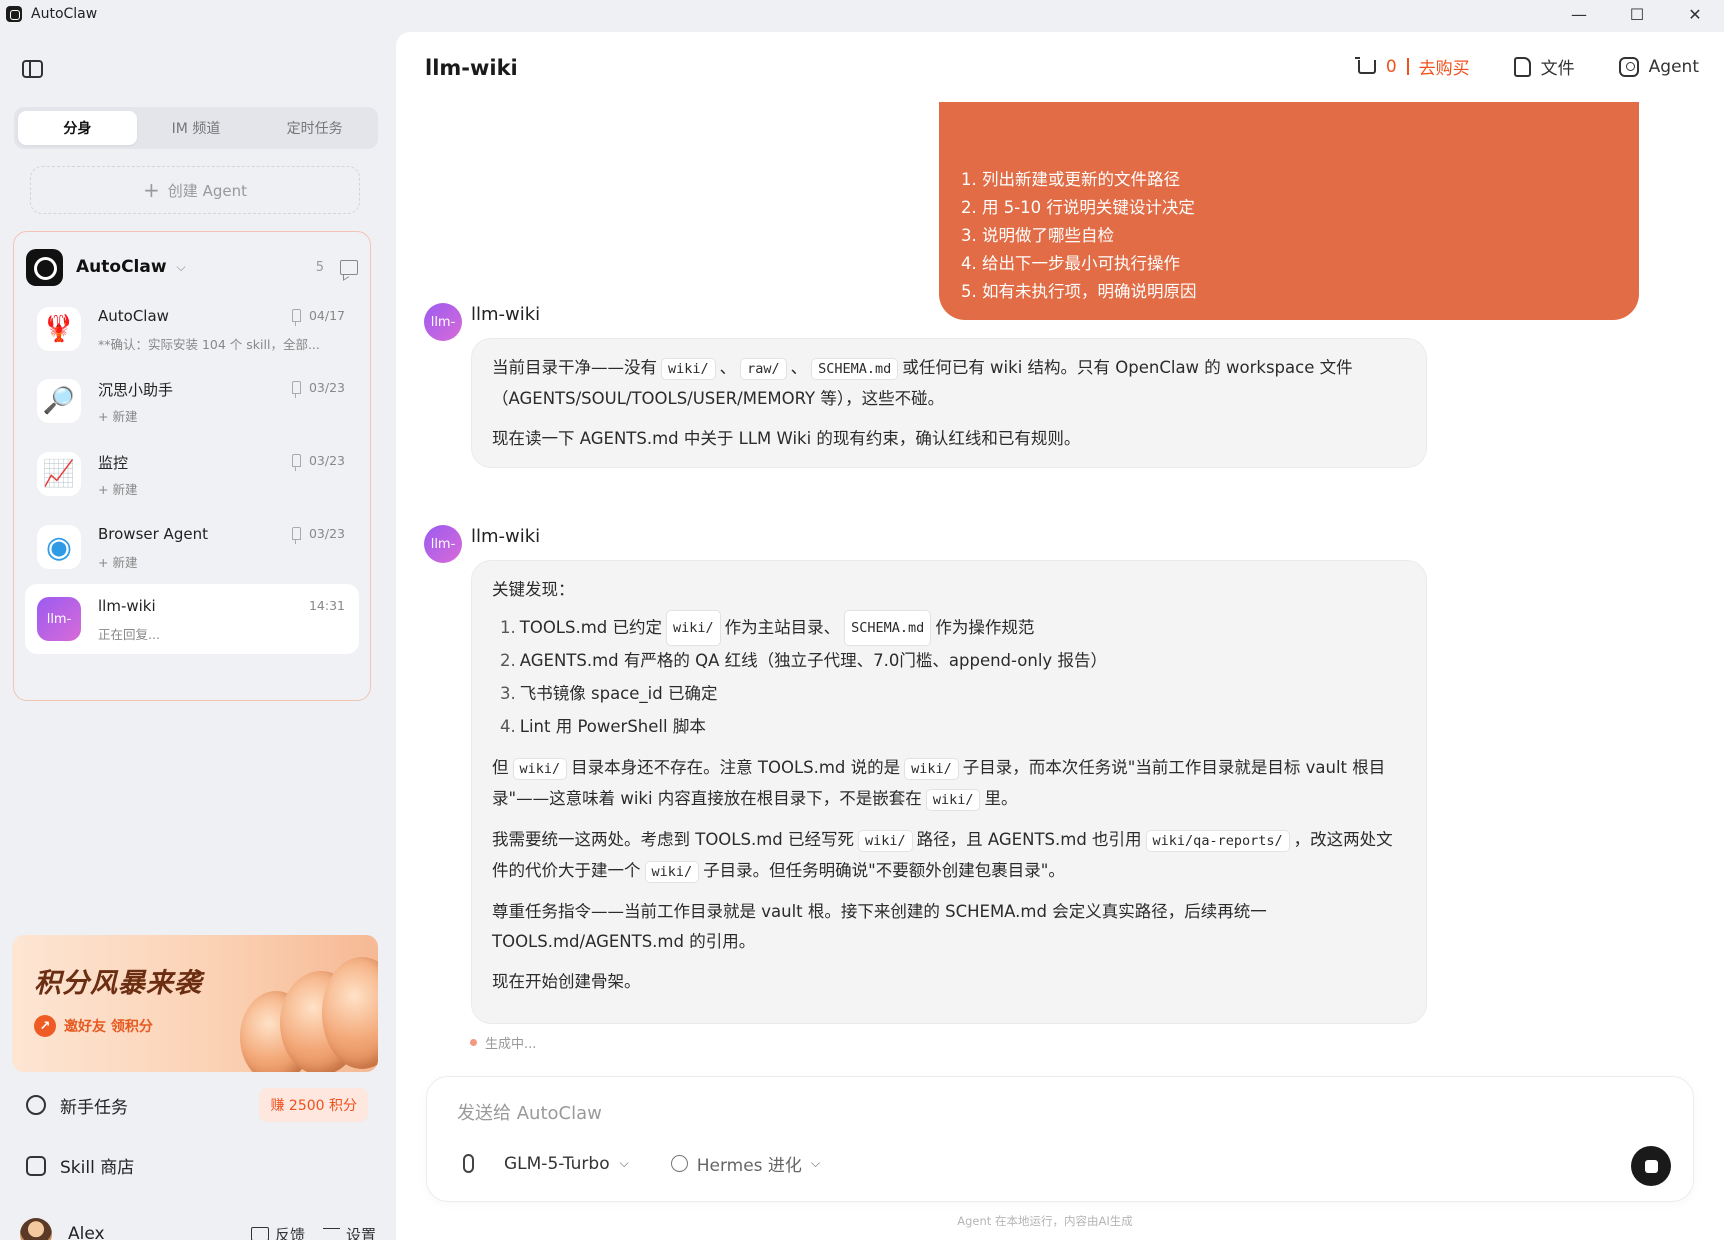 The width and height of the screenshot is (1724, 1240). I want to click on settings-button: 设置, so click(349, 1232).